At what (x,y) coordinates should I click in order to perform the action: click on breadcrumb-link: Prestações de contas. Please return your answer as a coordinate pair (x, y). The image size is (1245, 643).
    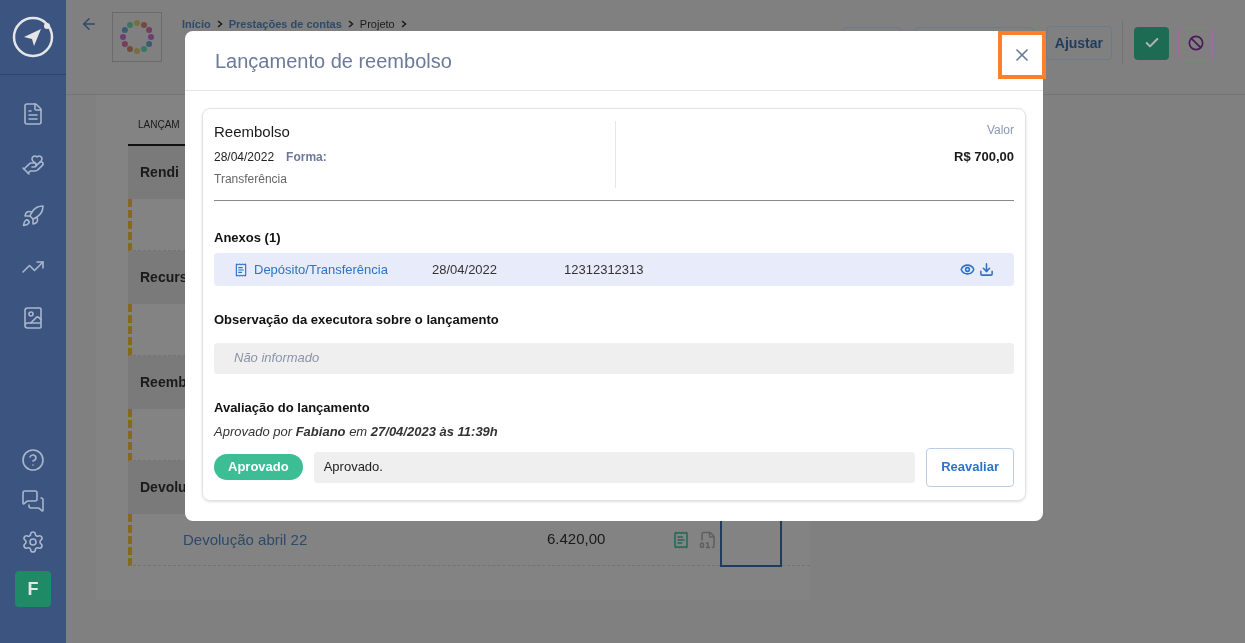
    Looking at the image, I should click on (285, 24).